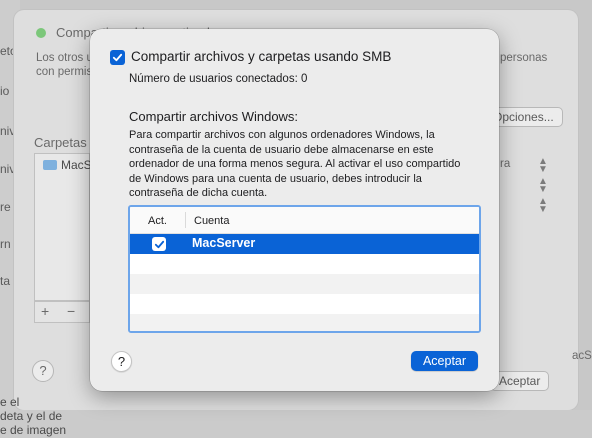 This screenshot has height=438, width=592. Describe the element at coordinates (41, 33) in the screenshot. I see `status-dot-icon` at that location.